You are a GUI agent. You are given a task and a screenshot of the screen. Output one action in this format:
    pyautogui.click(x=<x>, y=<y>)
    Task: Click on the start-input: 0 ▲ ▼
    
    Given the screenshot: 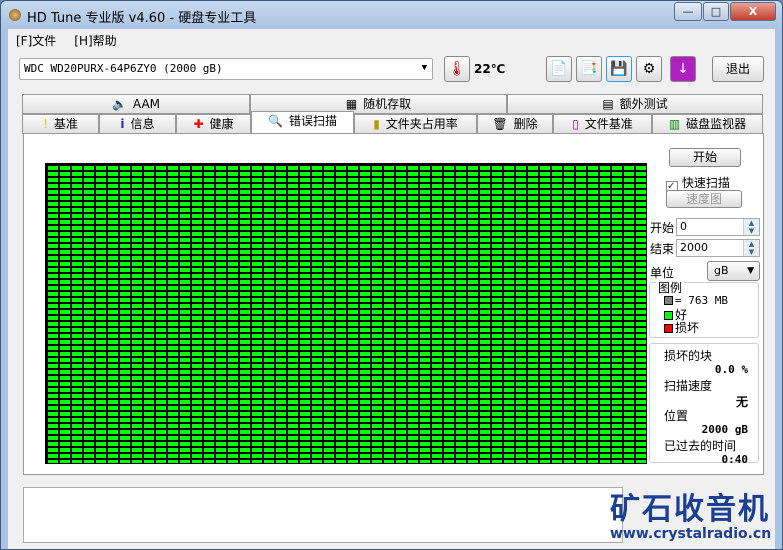 What is the action you would take?
    pyautogui.click(x=718, y=227)
    